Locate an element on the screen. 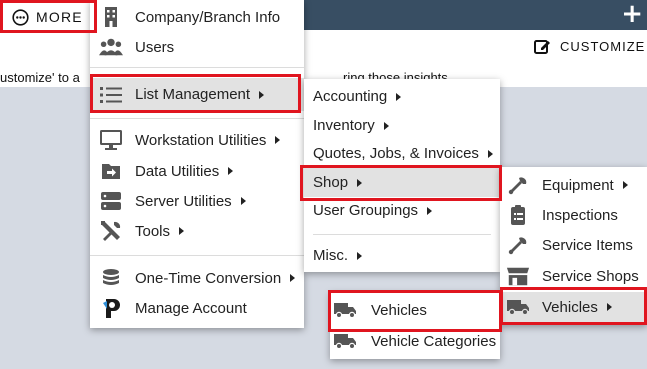 The width and height of the screenshot is (647, 369). menu-item-label: Users is located at coordinates (155, 47).